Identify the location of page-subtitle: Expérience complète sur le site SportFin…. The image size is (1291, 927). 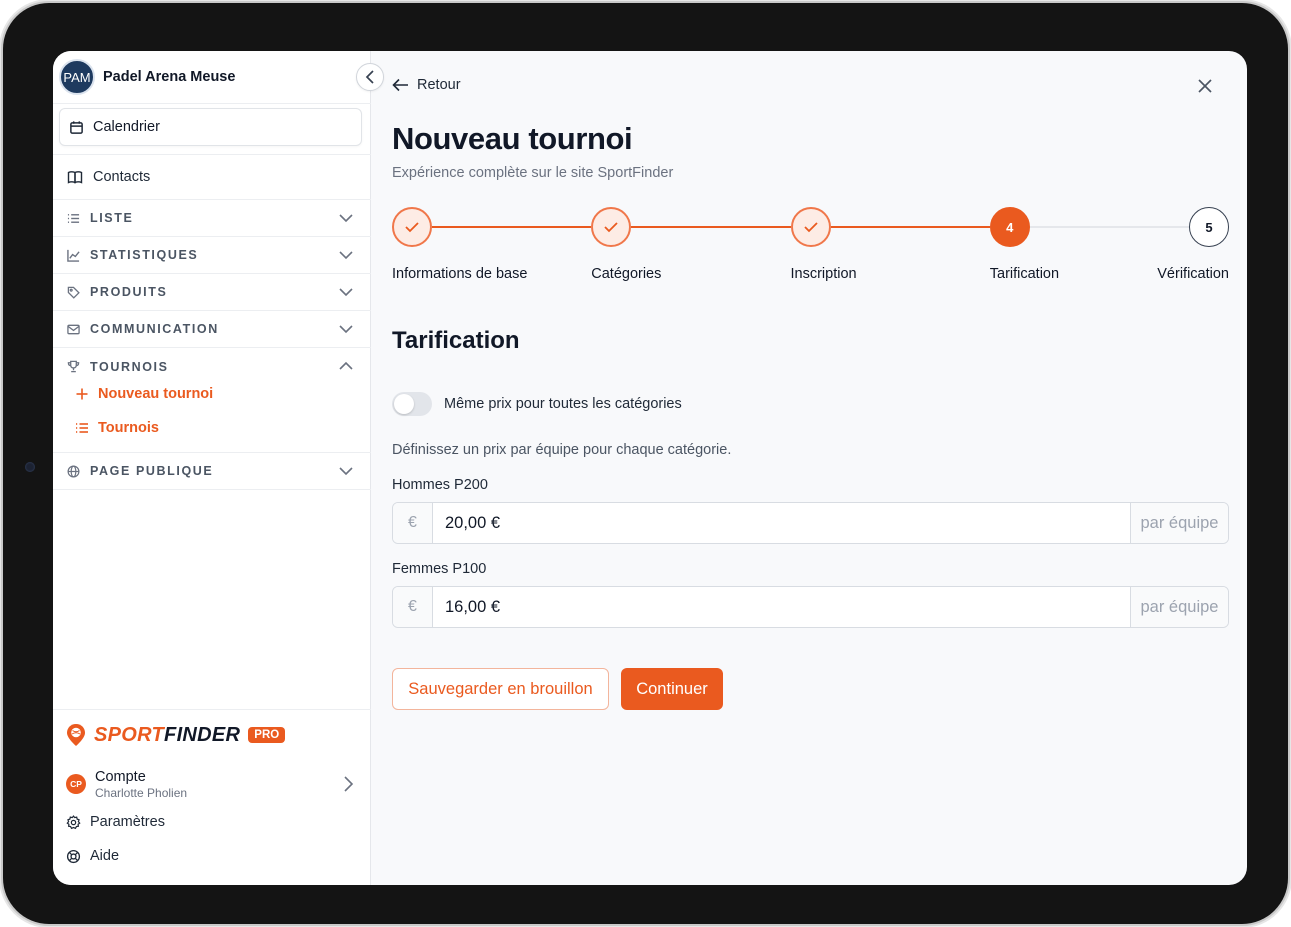
(533, 173).